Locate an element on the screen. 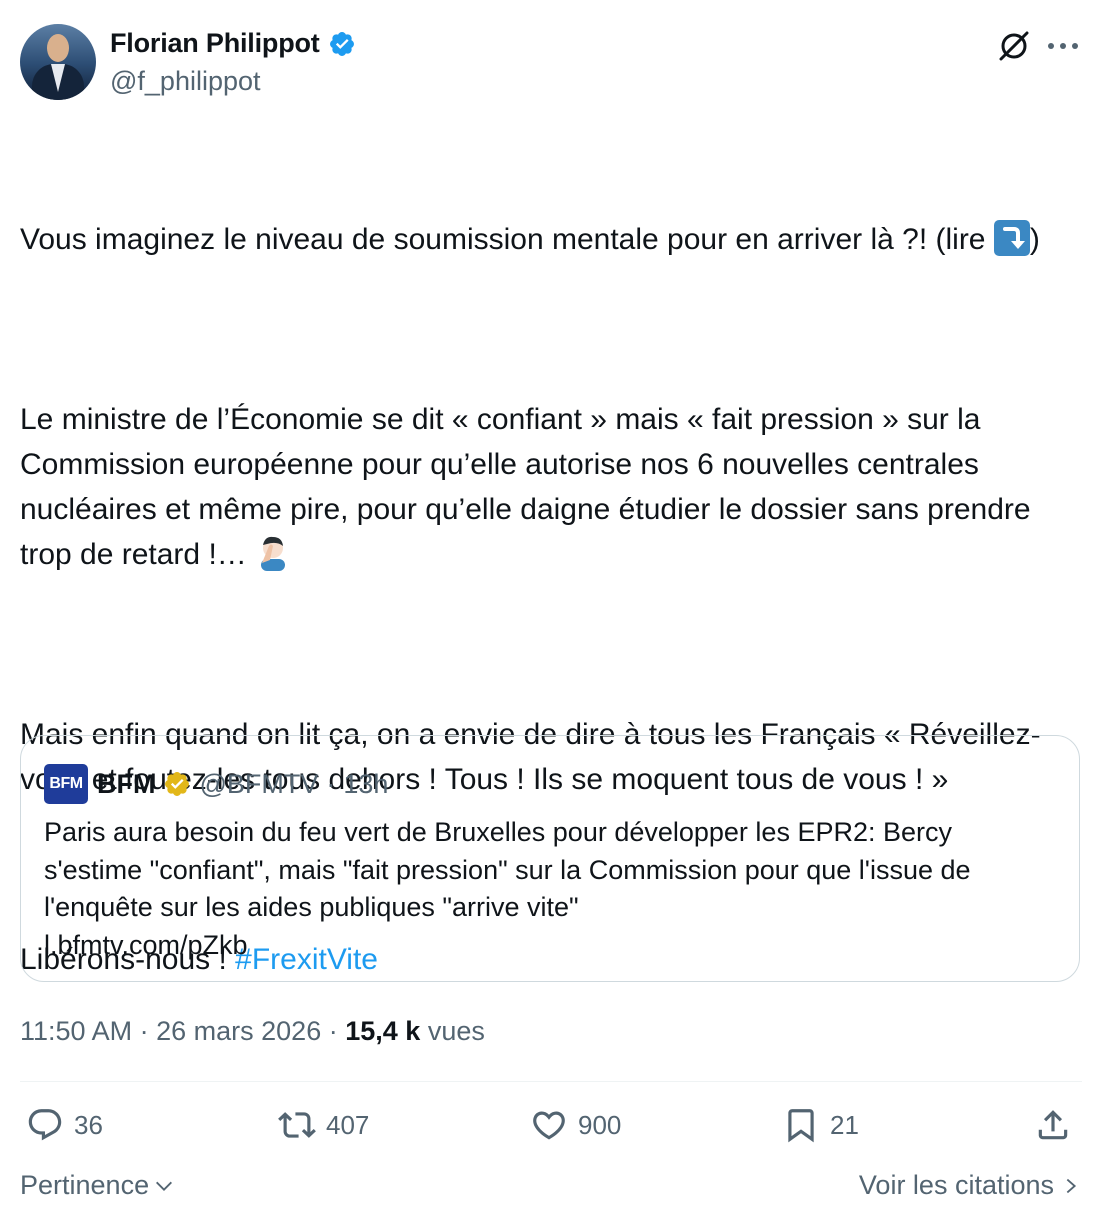 The image size is (1102, 1218). view-quotes-link: Voir les citations is located at coordinates (969, 1185).